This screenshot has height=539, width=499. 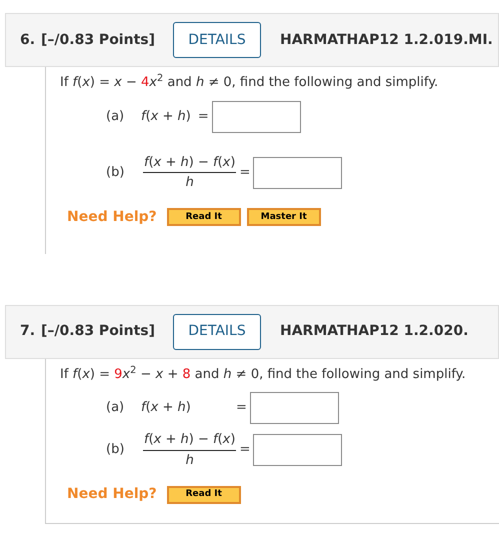 I want to click on question-code: HARMATHAP12 1.2.020., so click(x=374, y=331).